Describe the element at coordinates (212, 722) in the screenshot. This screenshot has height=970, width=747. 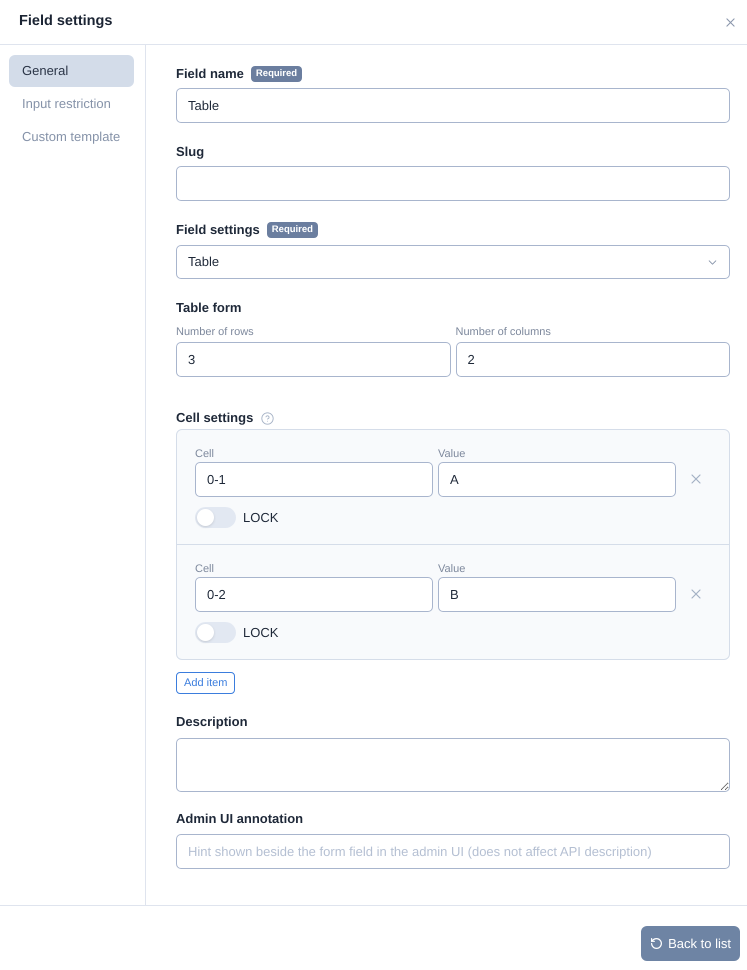
I see `field-label: Description` at that location.